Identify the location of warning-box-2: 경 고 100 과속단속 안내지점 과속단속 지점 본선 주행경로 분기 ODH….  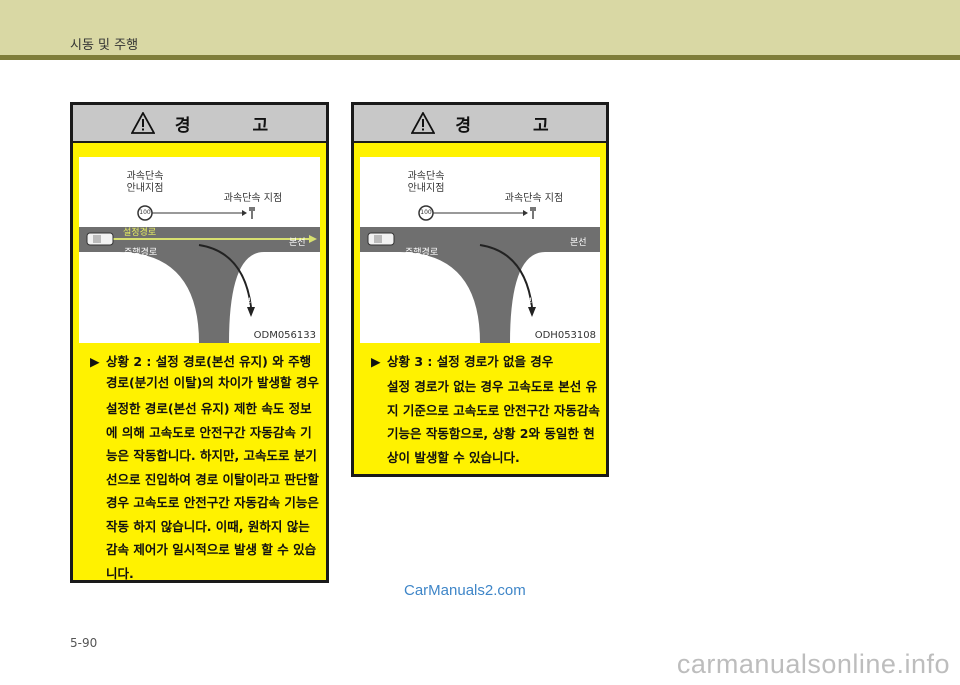
(480, 289).